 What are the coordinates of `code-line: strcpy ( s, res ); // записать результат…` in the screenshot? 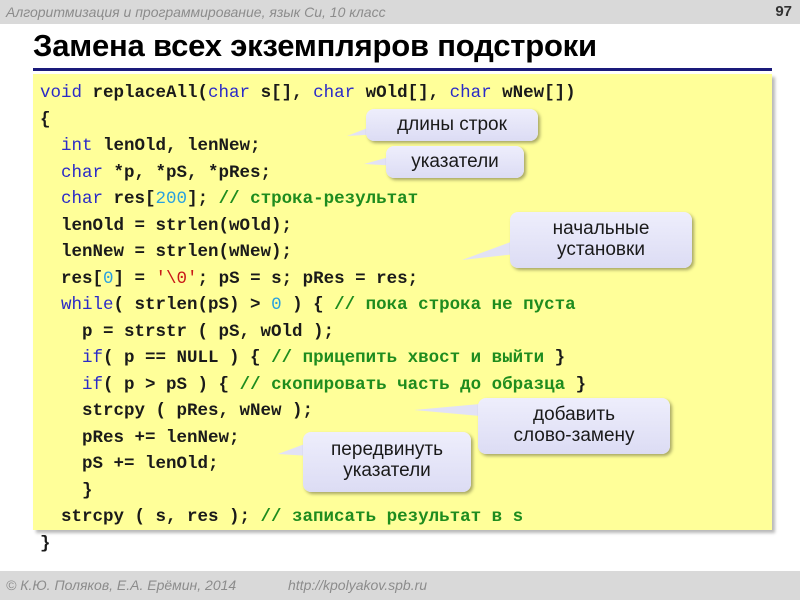 It's located at (313, 517).